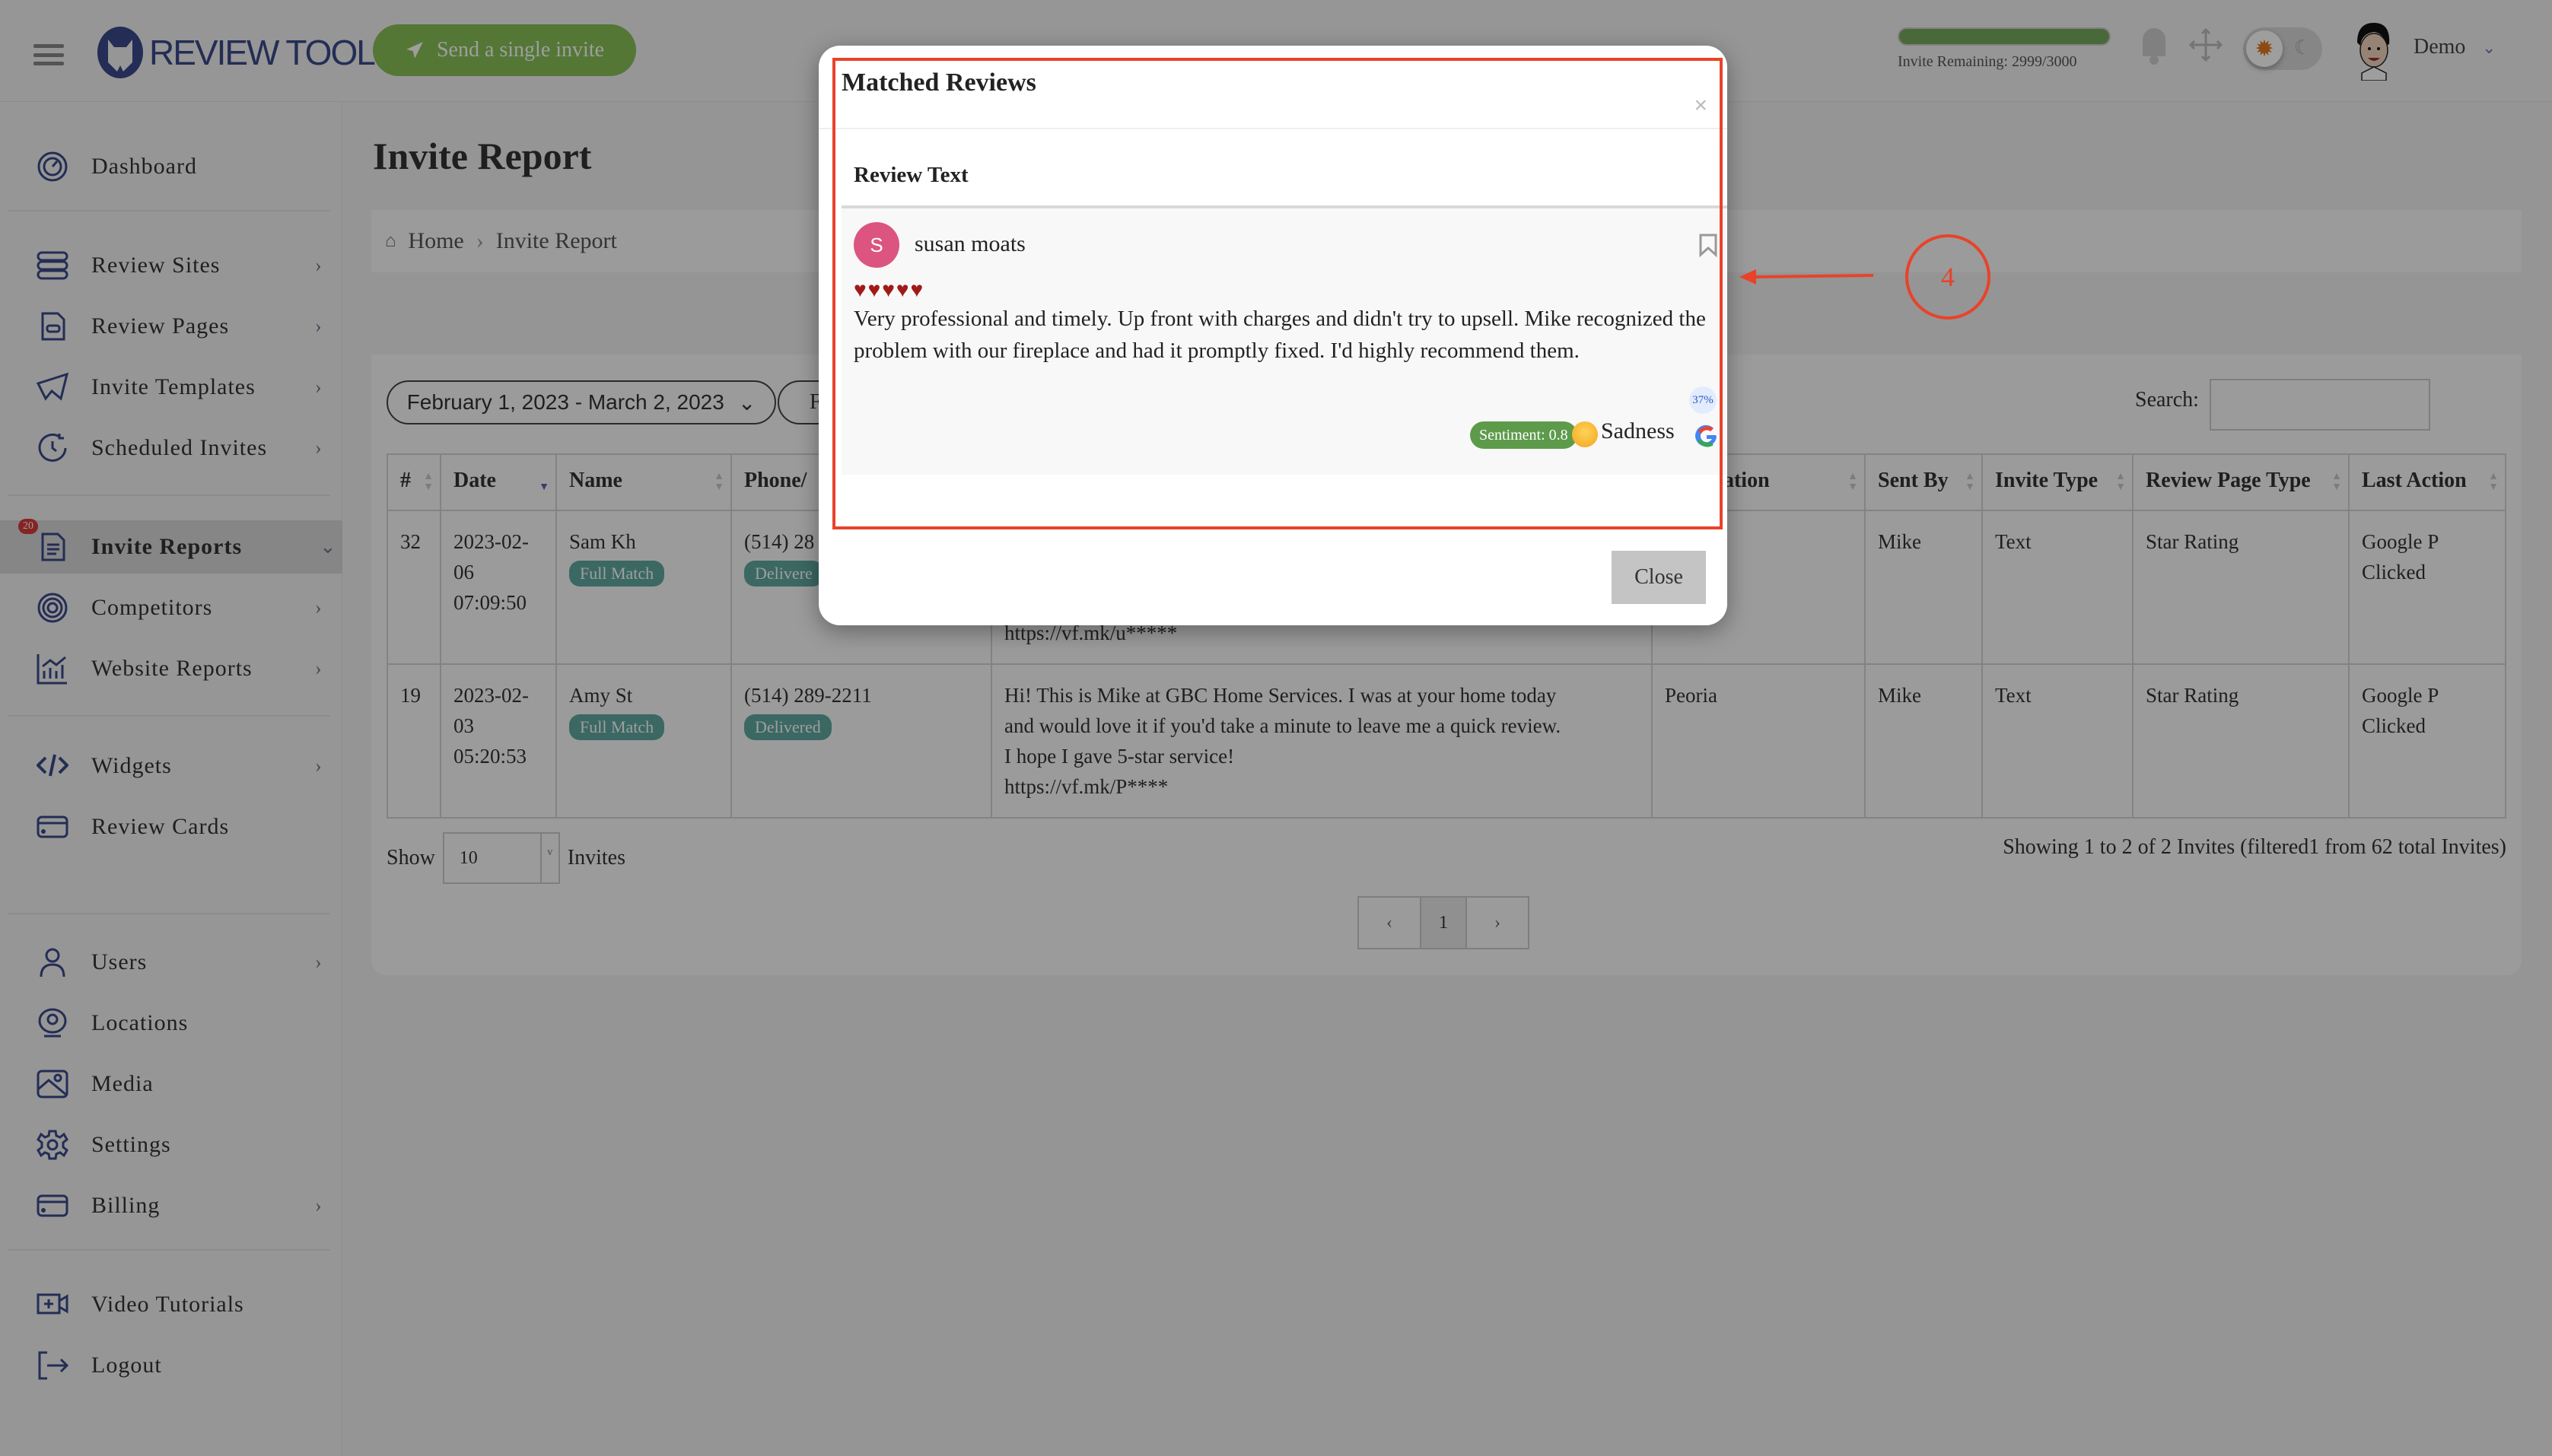 The image size is (2552, 1456). What do you see at coordinates (1708, 245) in the screenshot?
I see `bookmark-icon` at bounding box center [1708, 245].